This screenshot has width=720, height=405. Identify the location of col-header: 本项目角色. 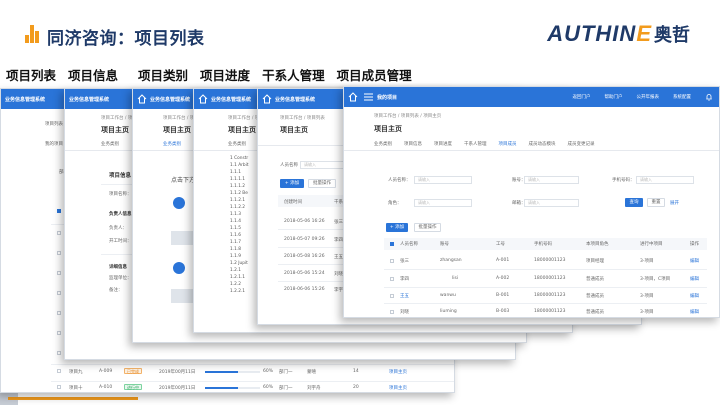
(597, 244).